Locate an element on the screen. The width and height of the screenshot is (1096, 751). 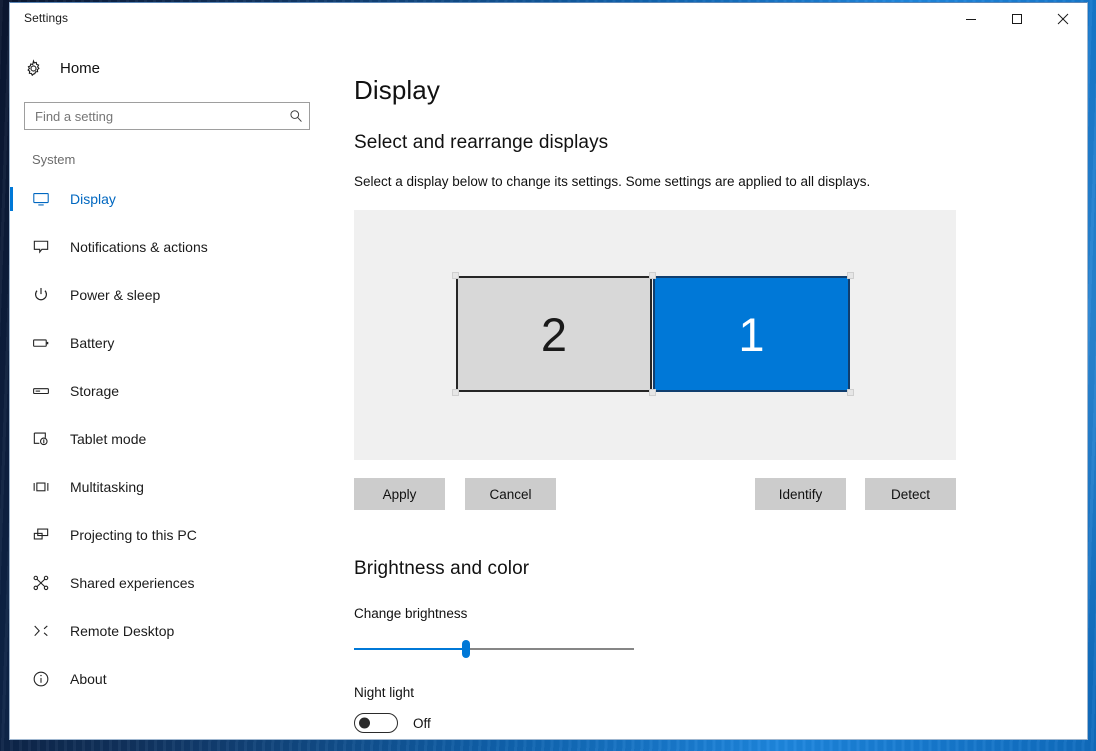
sidebar-item-projecting-to-this-pc: Projecting to this PC is located at coordinates (176, 535).